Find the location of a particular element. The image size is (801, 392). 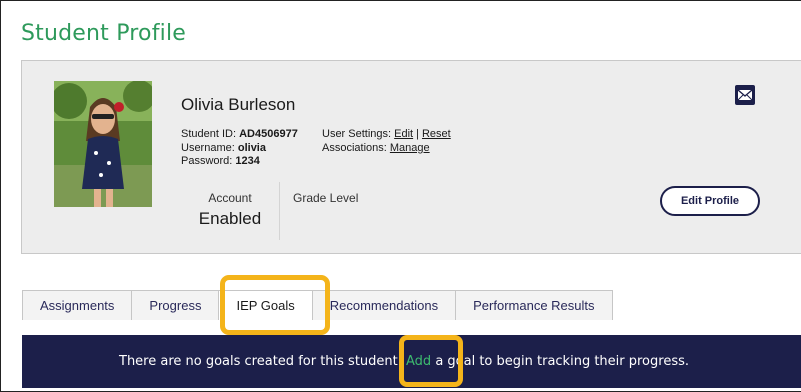

username-row: Username: olivia is located at coordinates (239, 149).